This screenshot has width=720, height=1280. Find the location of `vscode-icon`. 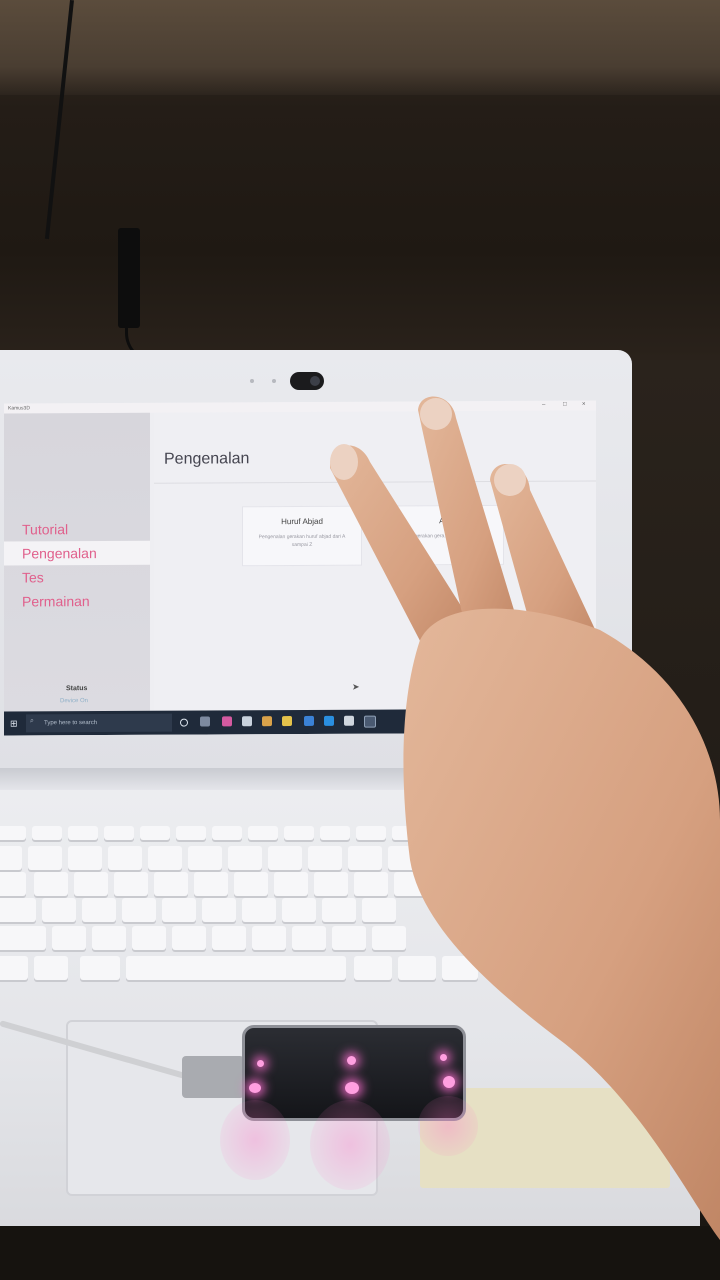

vscode-icon is located at coordinates (329, 720).